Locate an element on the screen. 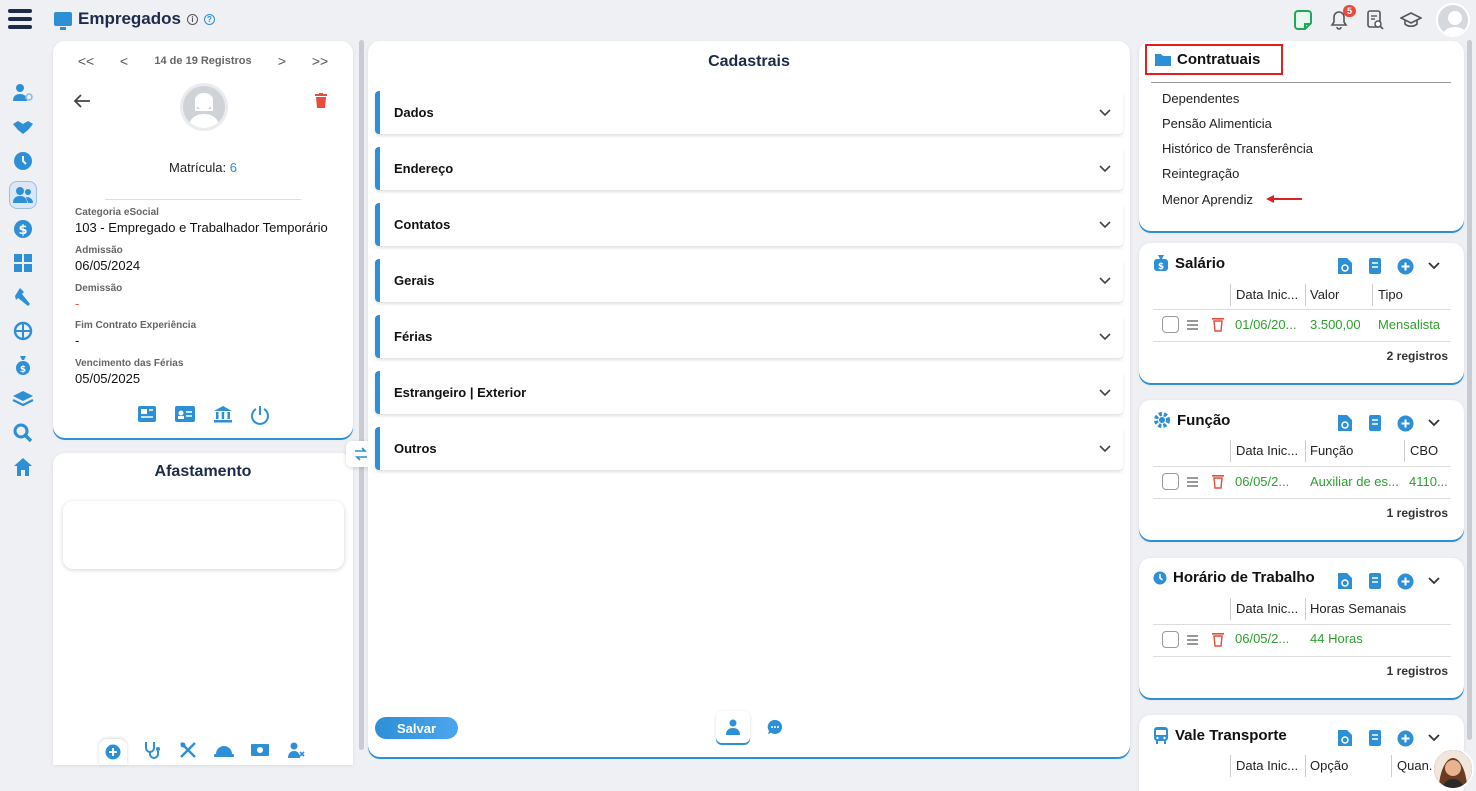  user-avatar is located at coordinates (1453, 20).